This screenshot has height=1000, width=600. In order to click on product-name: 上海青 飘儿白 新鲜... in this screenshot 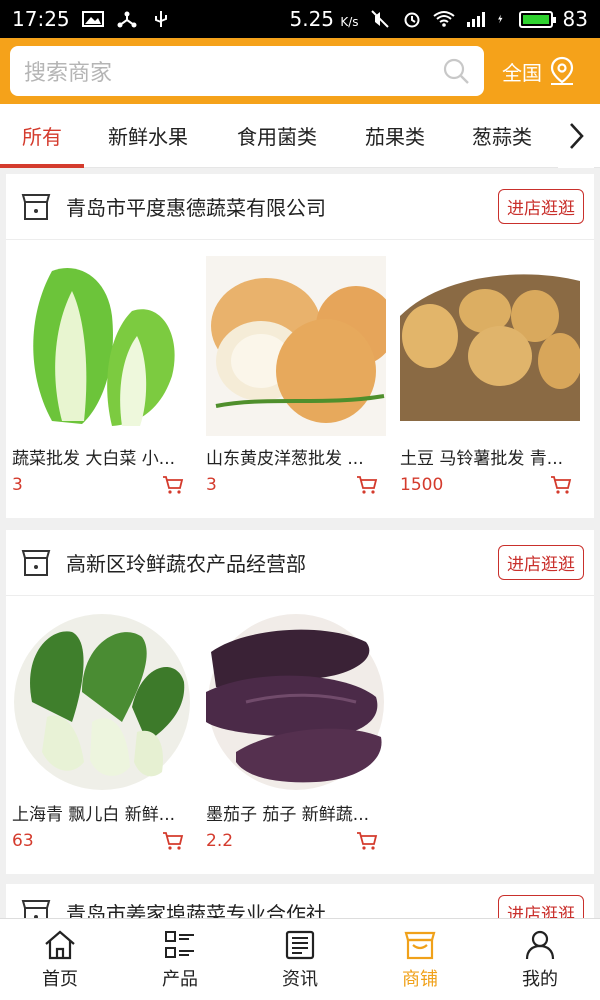, I will do `click(94, 815)`.